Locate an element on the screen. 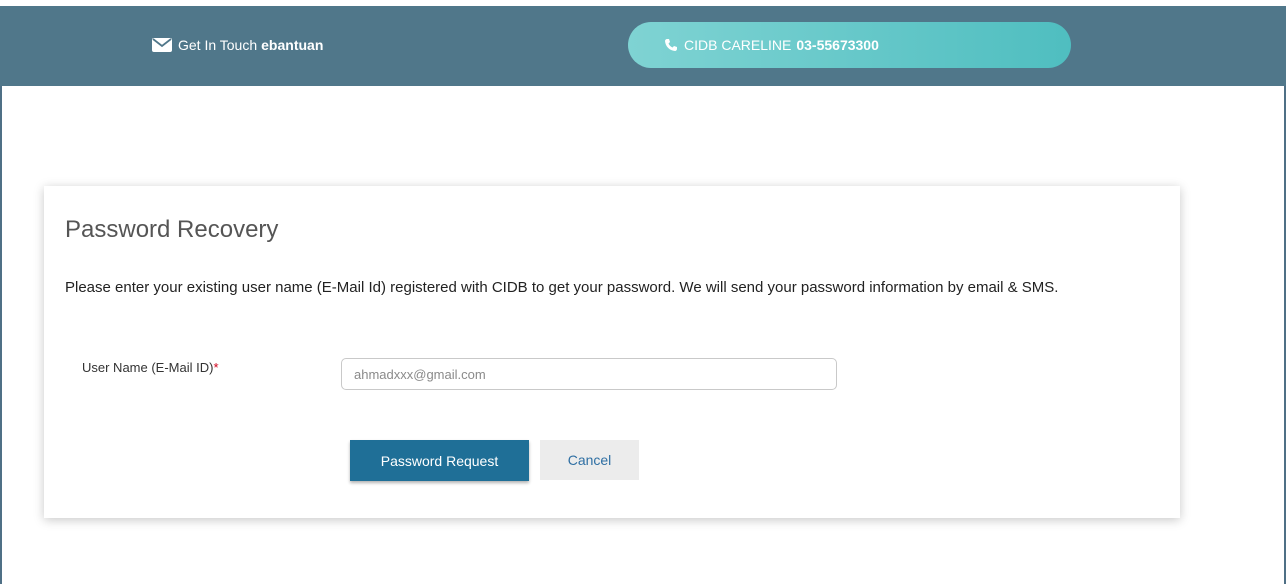  page-title: Password Recovery is located at coordinates (172, 229).